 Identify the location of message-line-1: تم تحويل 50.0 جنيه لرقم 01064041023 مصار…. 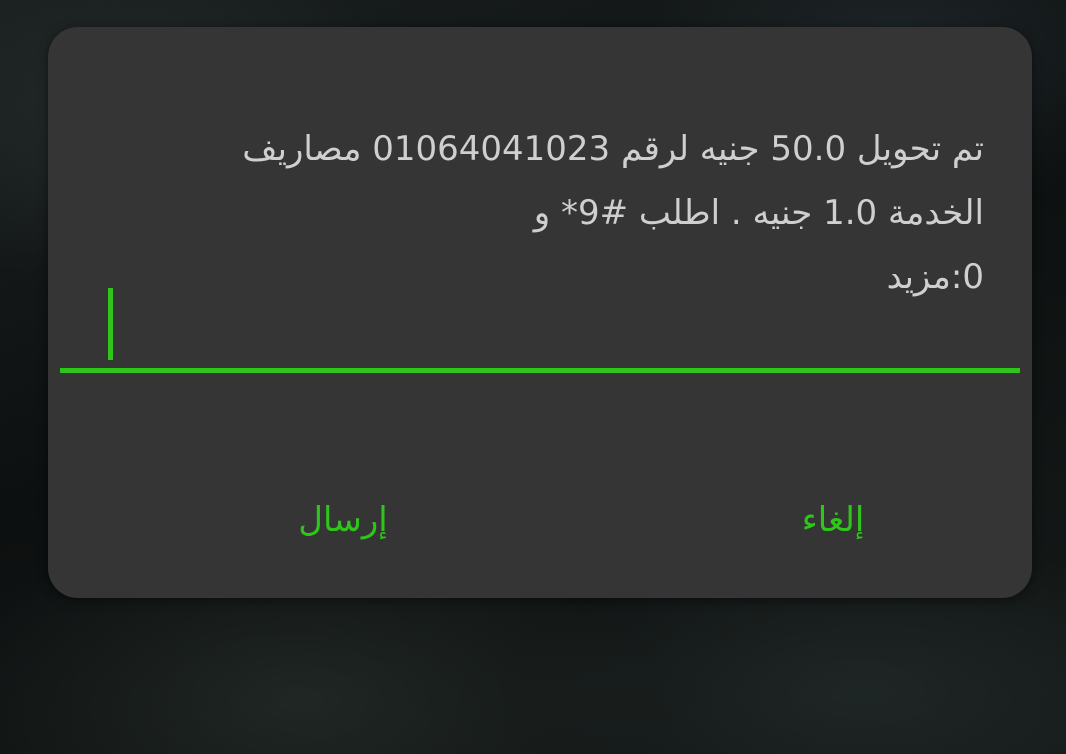
(613, 149).